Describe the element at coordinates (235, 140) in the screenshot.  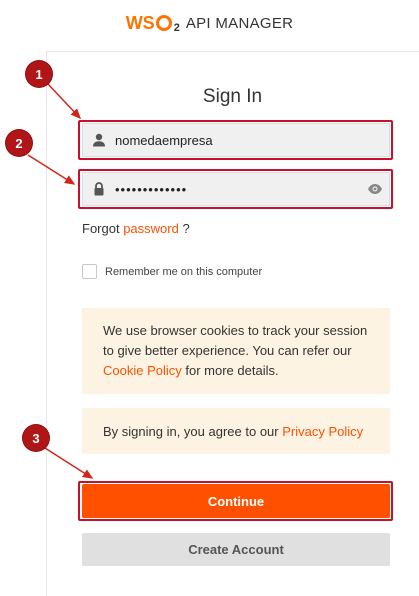
I see `annotation-highlight-username` at that location.